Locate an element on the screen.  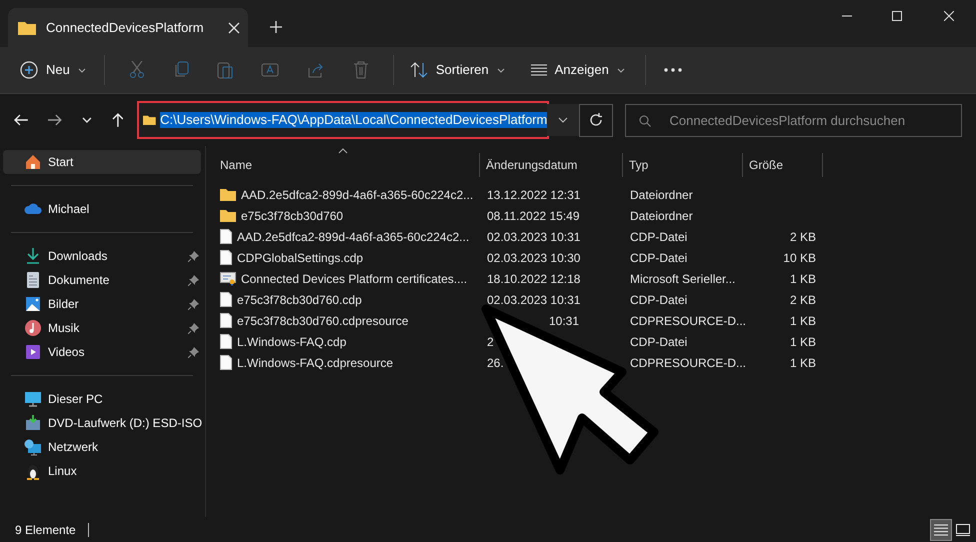
details-view-icon is located at coordinates (941, 530).